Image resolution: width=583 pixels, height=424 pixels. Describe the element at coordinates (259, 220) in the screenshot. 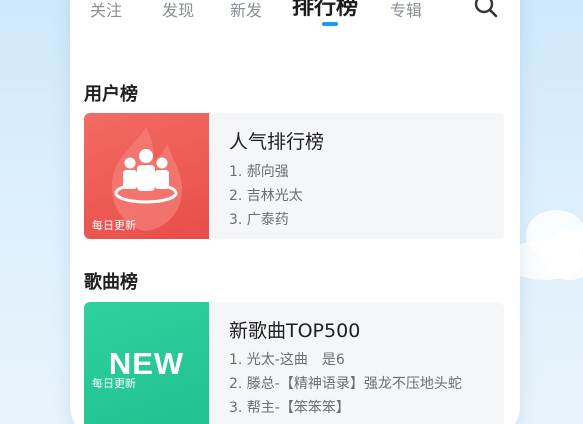

I see `rank-line-3: 3. 广泰药` at that location.